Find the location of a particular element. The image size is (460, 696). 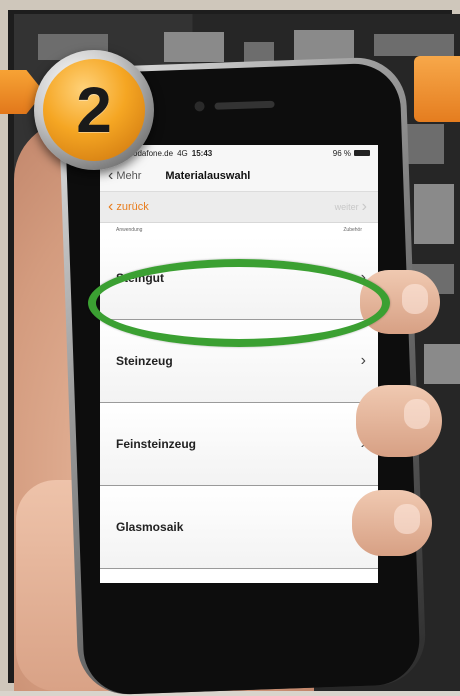

step-badge: 2 is located at coordinates (94, 110).